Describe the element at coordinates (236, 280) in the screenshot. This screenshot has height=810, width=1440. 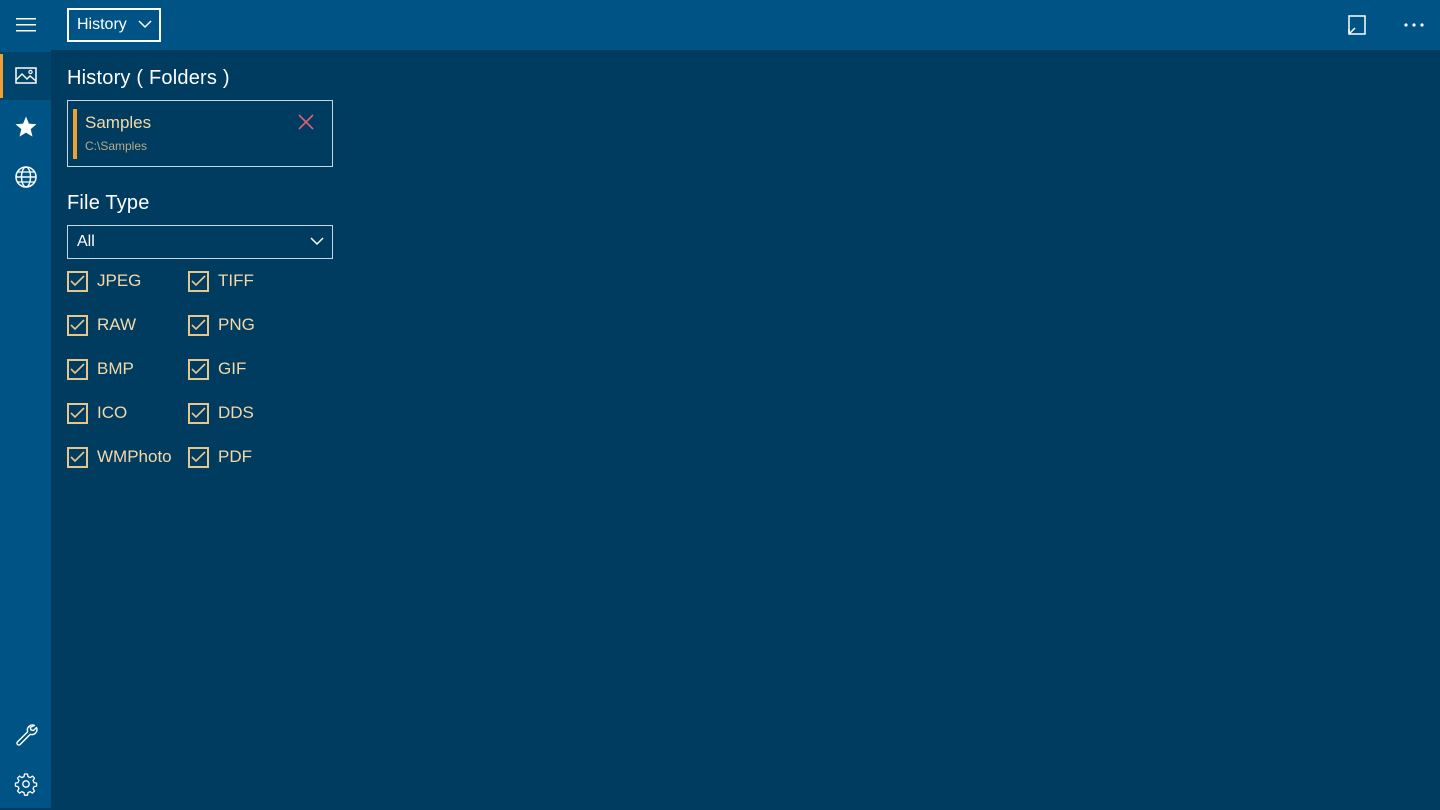
I see `checkbox-label: TIFF` at that location.